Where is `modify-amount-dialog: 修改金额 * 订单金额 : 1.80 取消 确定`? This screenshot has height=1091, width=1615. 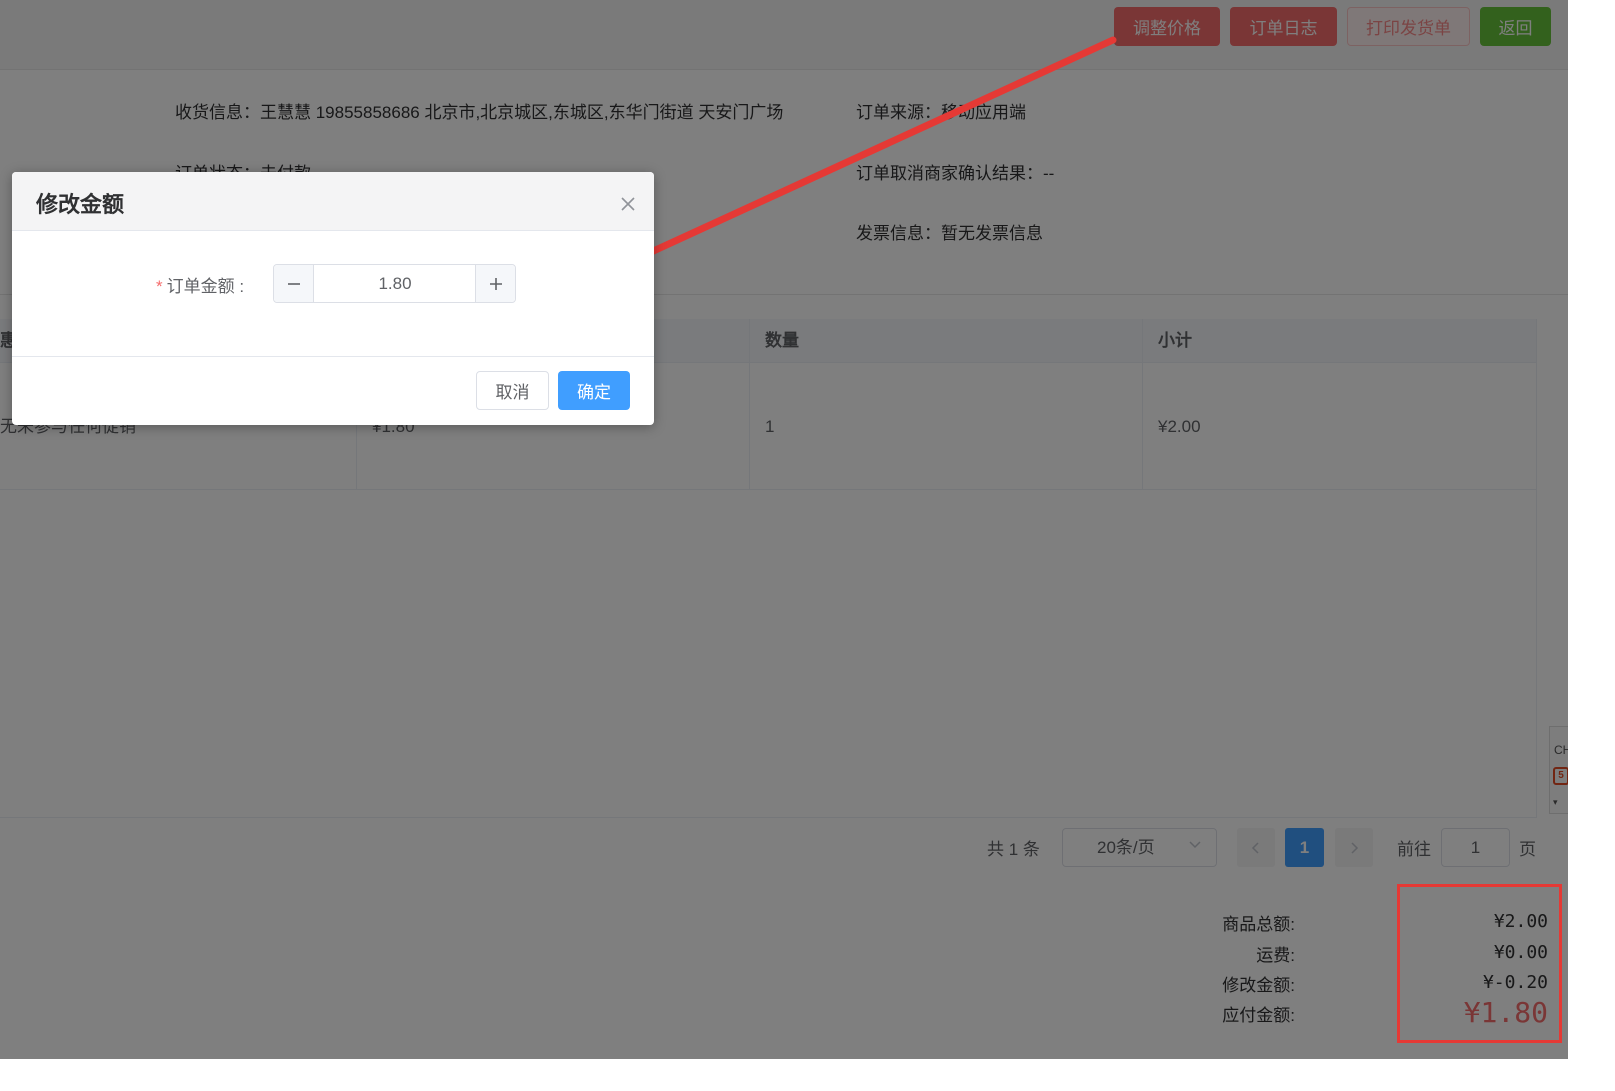 modify-amount-dialog: 修改金额 * 订单金额 : 1.80 取消 确定 is located at coordinates (333, 298).